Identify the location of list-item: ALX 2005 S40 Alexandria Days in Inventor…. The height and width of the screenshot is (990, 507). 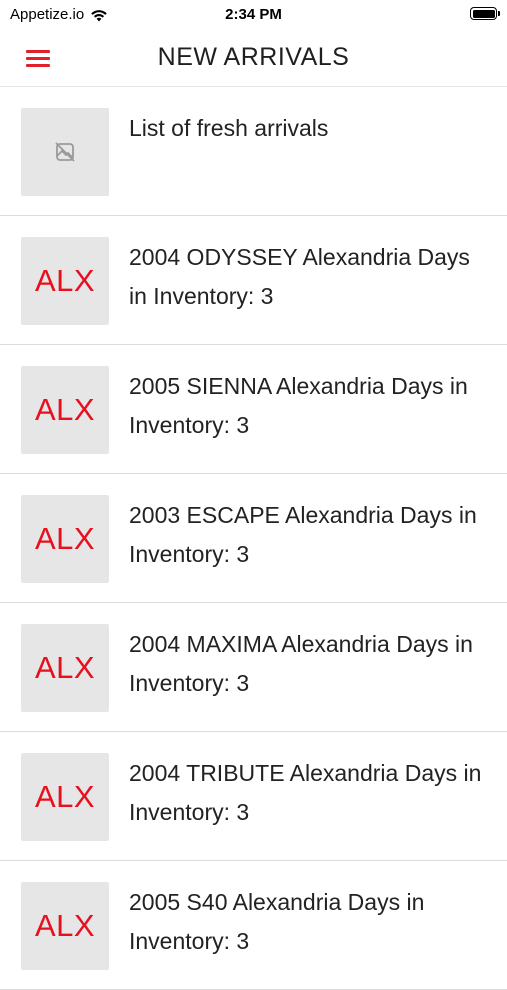
(253, 925).